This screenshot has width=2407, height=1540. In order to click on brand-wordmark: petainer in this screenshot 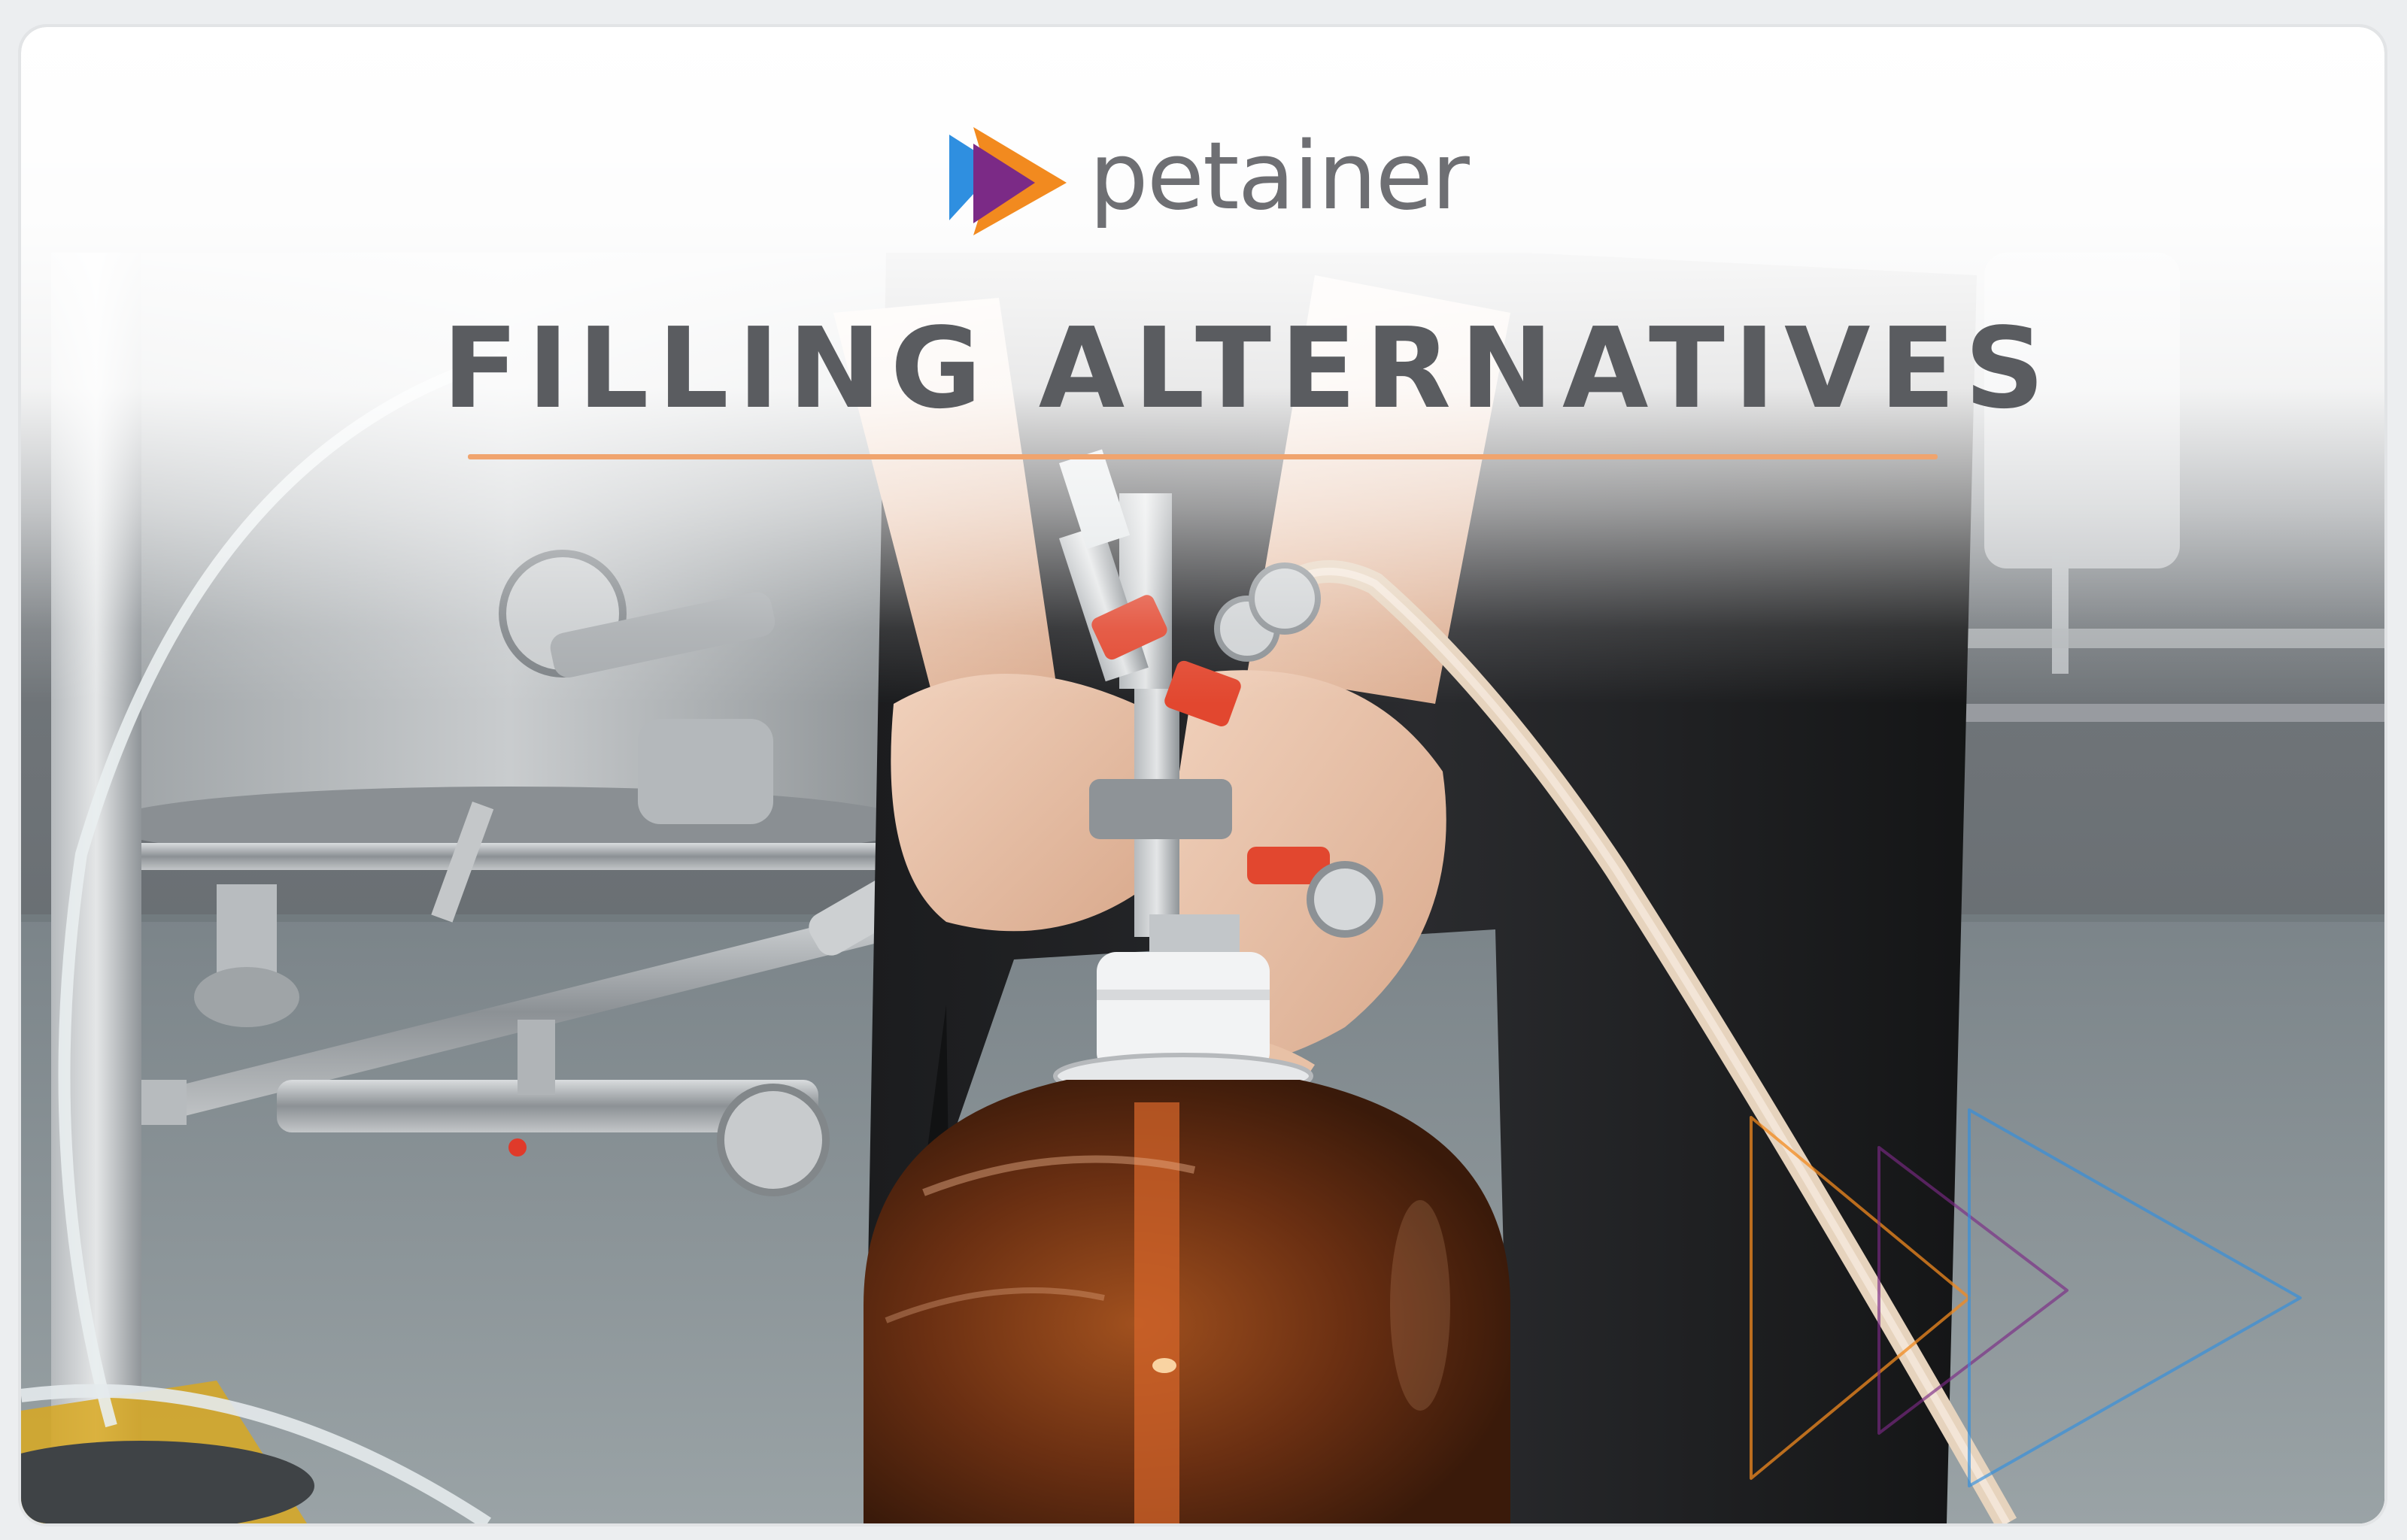, I will do `click(1279, 177)`.